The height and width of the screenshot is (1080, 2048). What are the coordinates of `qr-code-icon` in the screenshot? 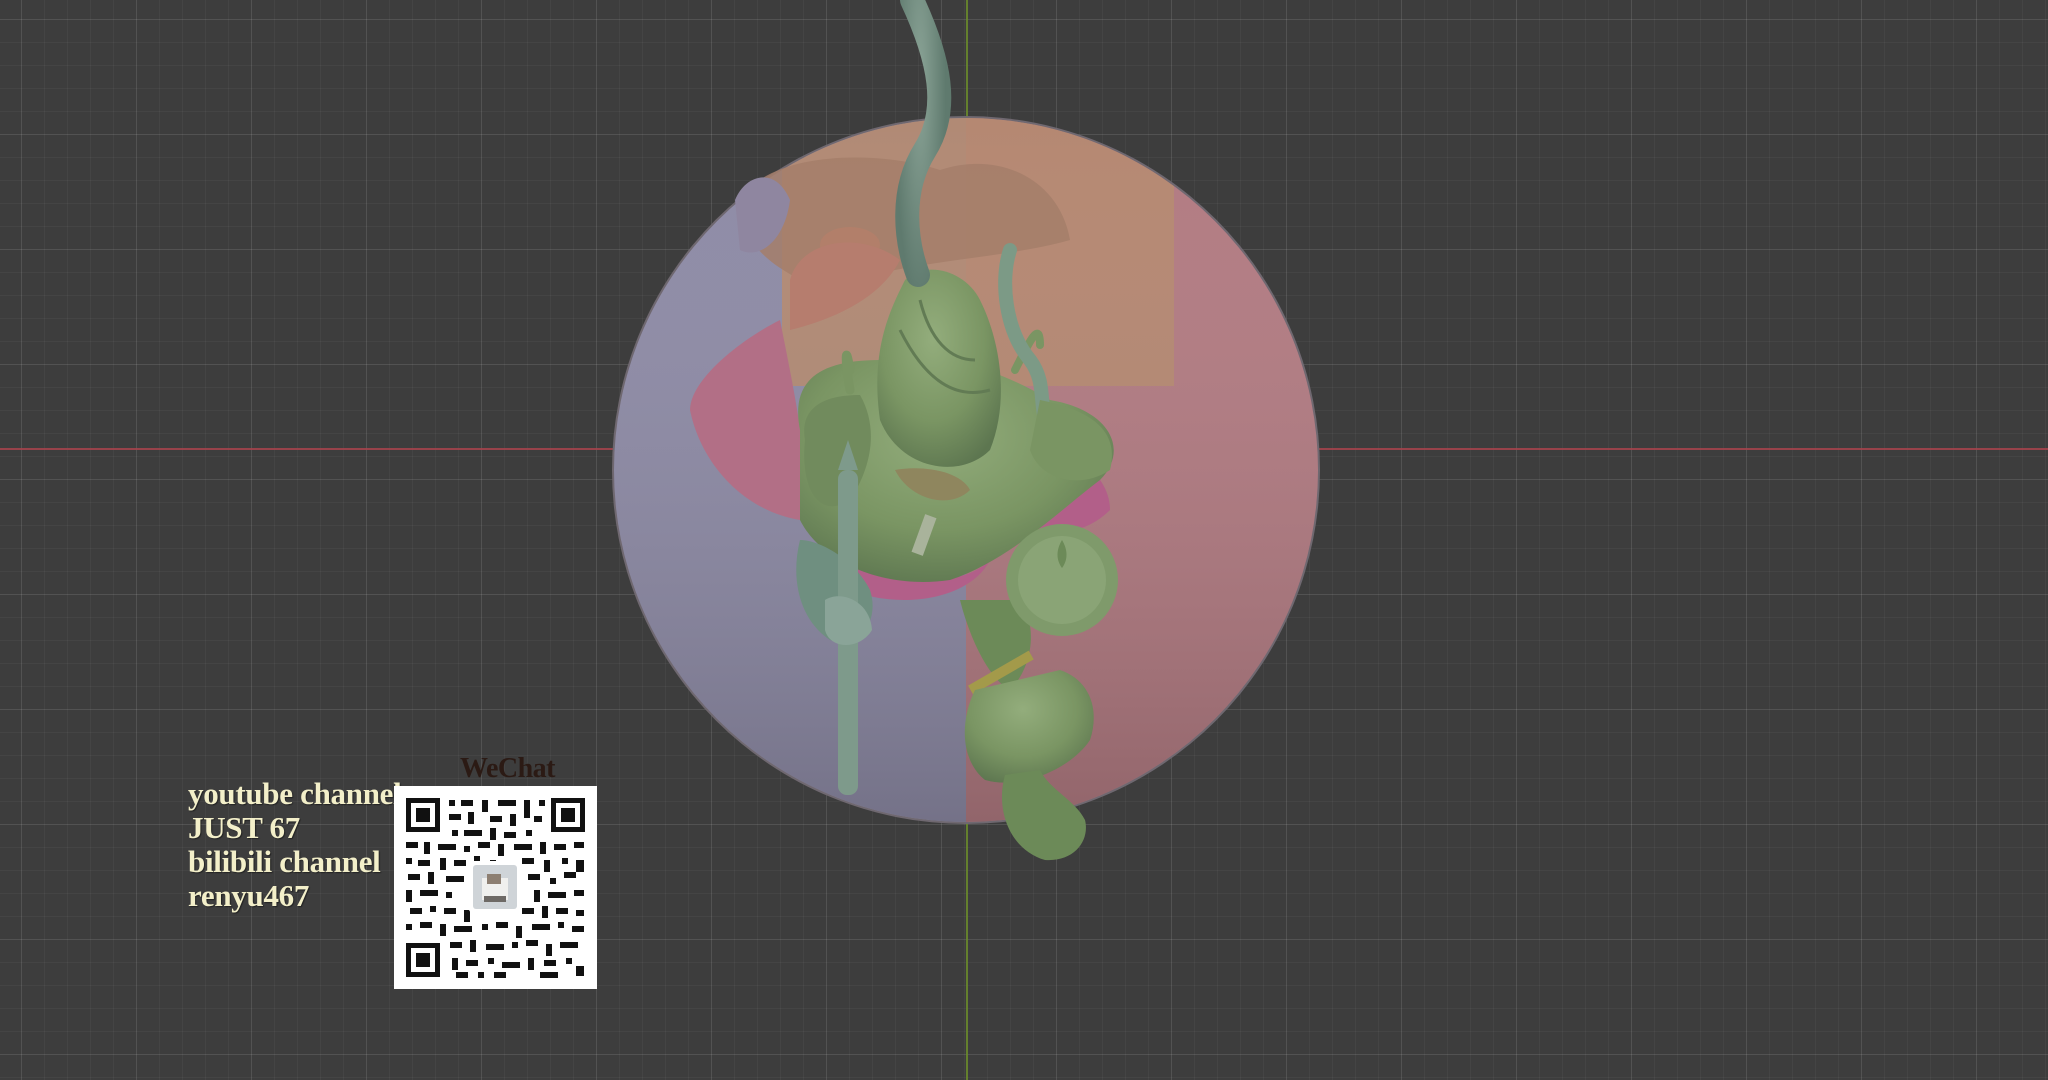 It's located at (495, 887).